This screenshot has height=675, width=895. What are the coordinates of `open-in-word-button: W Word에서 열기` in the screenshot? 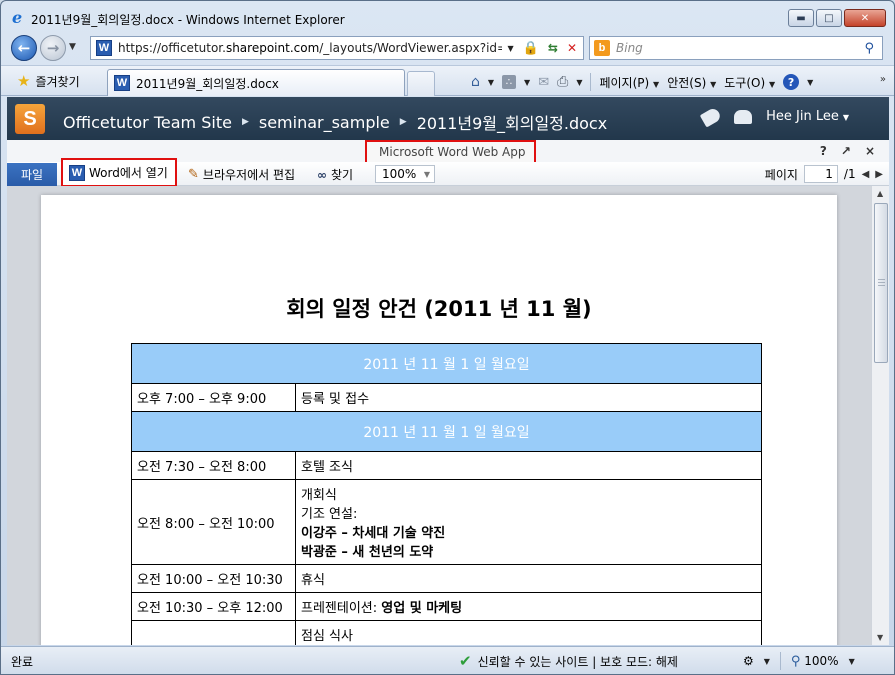 It's located at (119, 172).